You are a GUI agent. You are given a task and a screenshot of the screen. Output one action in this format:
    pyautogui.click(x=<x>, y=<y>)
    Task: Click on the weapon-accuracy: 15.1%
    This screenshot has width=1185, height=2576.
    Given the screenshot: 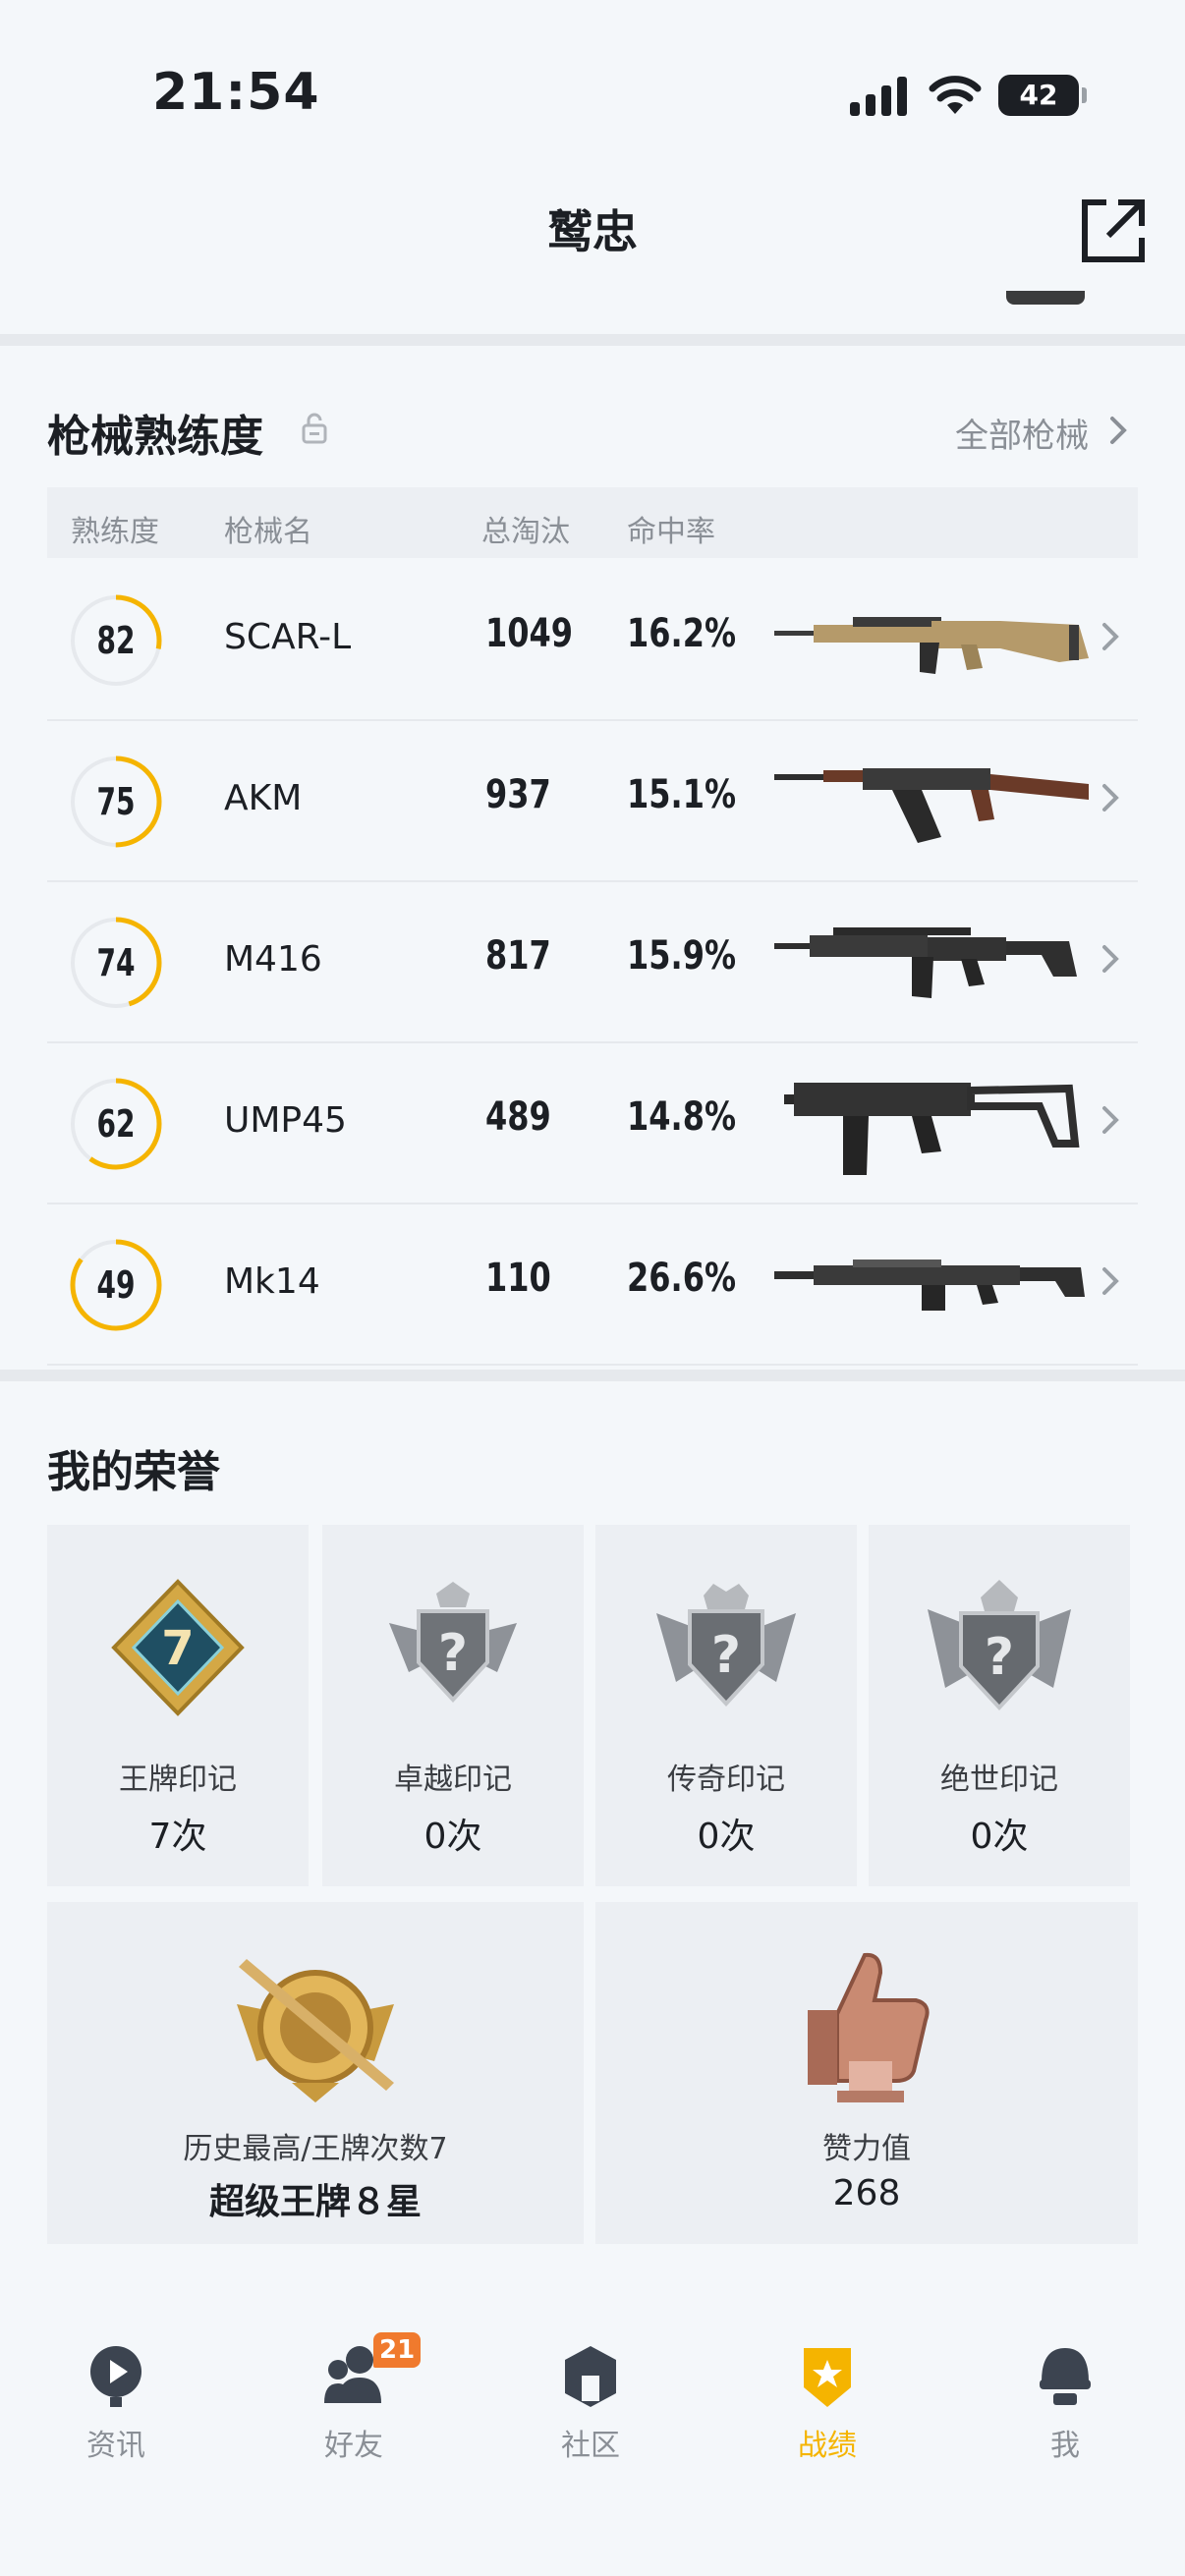 What is the action you would take?
    pyautogui.click(x=682, y=794)
    